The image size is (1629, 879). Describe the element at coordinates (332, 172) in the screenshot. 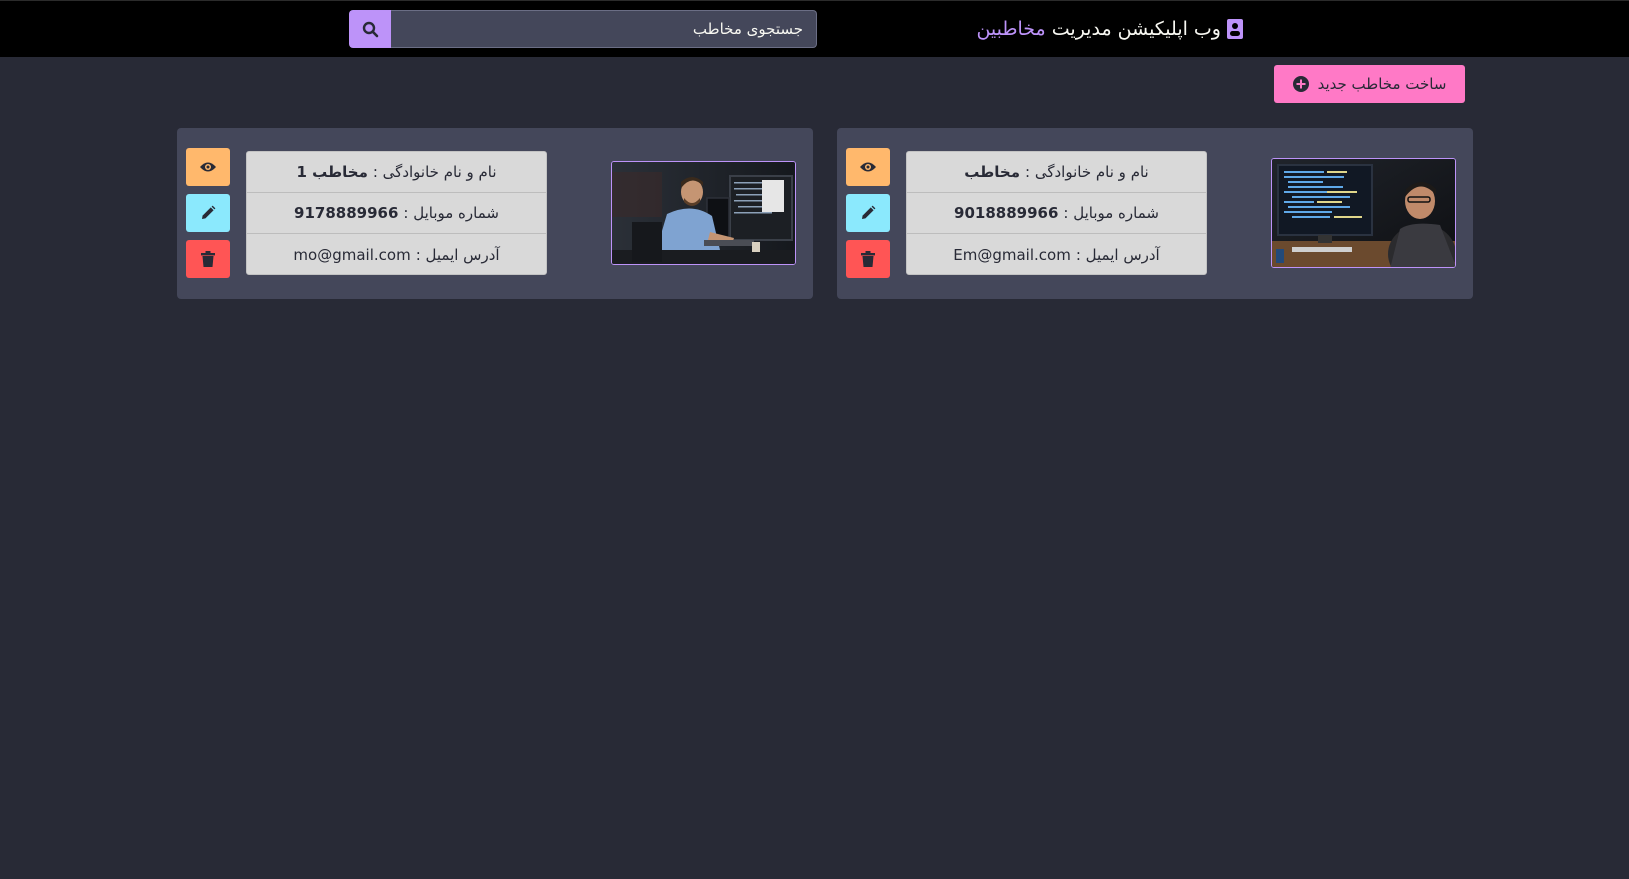

I see `contact-name: مخاطب 1` at that location.